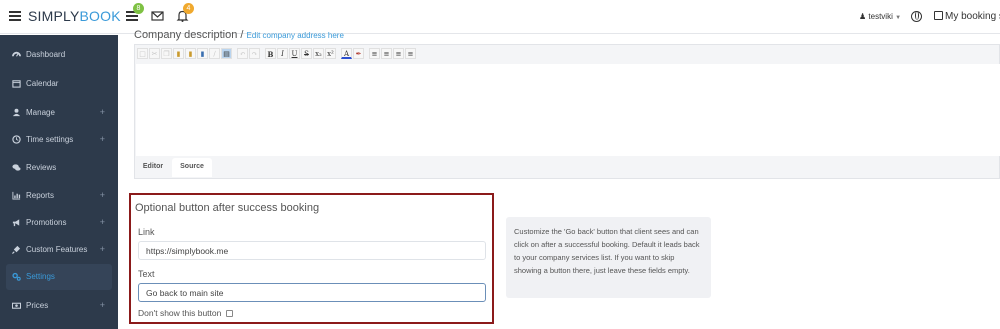 This screenshot has width=1000, height=329. I want to click on align-center-icon: ≡, so click(386, 53).